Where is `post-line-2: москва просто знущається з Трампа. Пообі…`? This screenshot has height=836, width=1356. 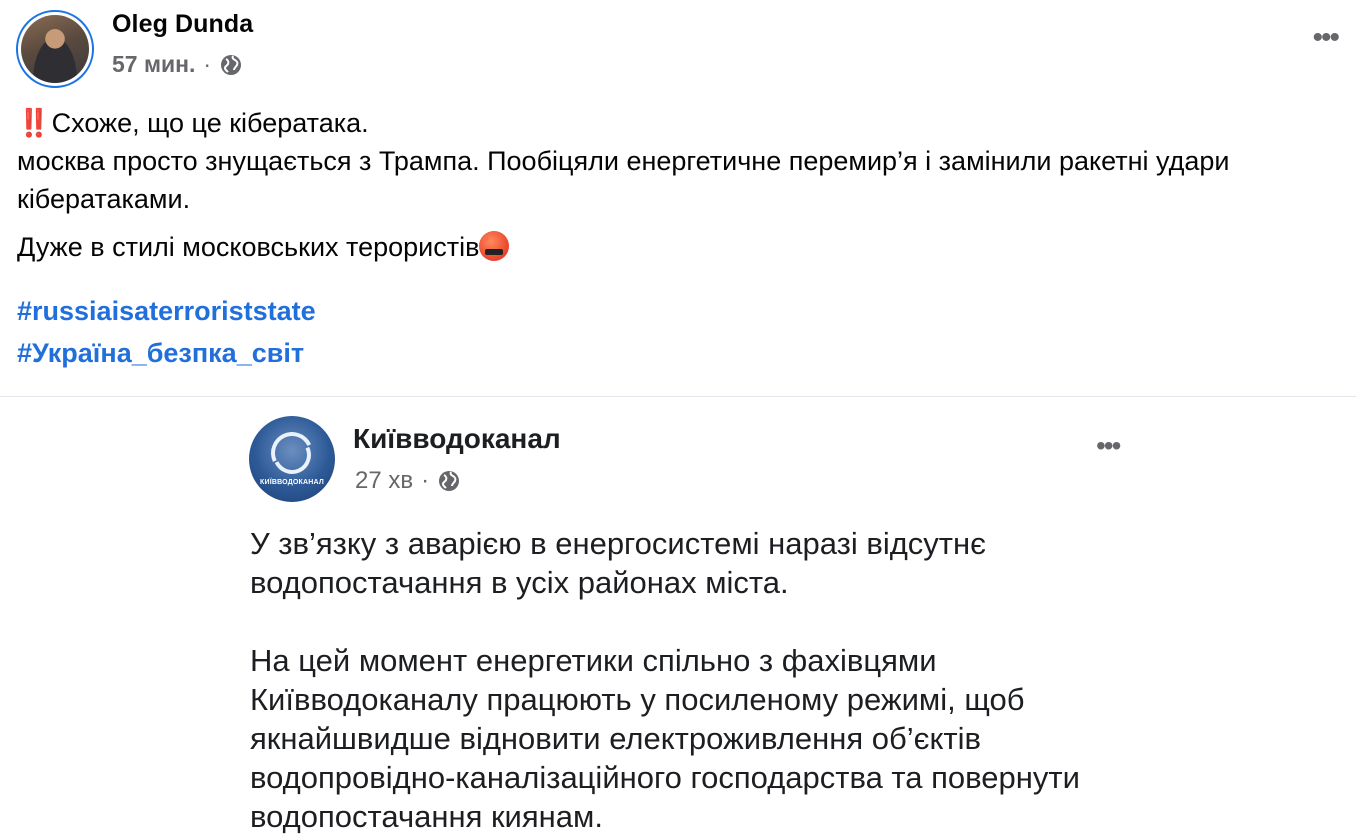
post-line-2: москва просто знущається з Трампа. Пообі… is located at coordinates (623, 180).